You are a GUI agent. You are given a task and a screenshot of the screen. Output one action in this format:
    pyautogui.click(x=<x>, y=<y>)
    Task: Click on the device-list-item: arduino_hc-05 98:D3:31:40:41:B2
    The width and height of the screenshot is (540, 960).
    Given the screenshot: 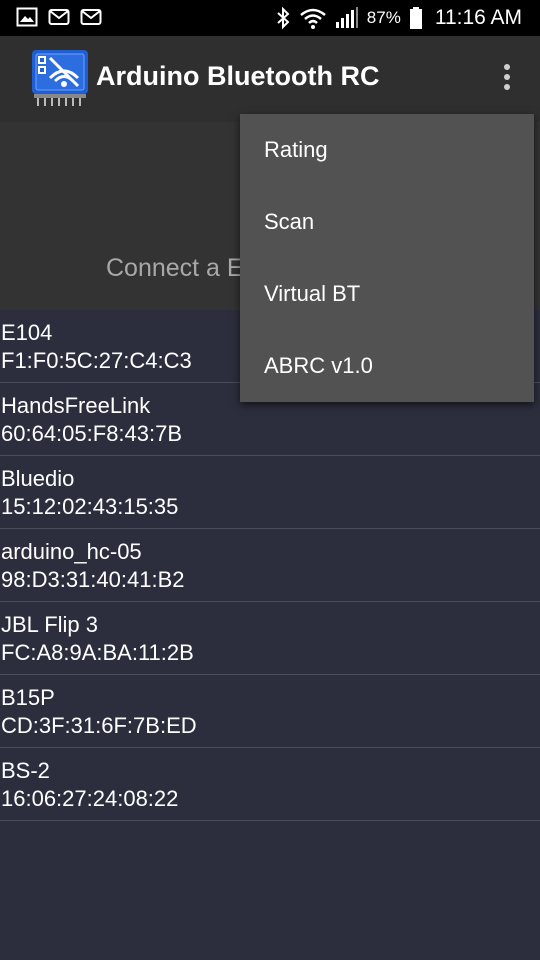 What is the action you would take?
    pyautogui.click(x=270, y=565)
    